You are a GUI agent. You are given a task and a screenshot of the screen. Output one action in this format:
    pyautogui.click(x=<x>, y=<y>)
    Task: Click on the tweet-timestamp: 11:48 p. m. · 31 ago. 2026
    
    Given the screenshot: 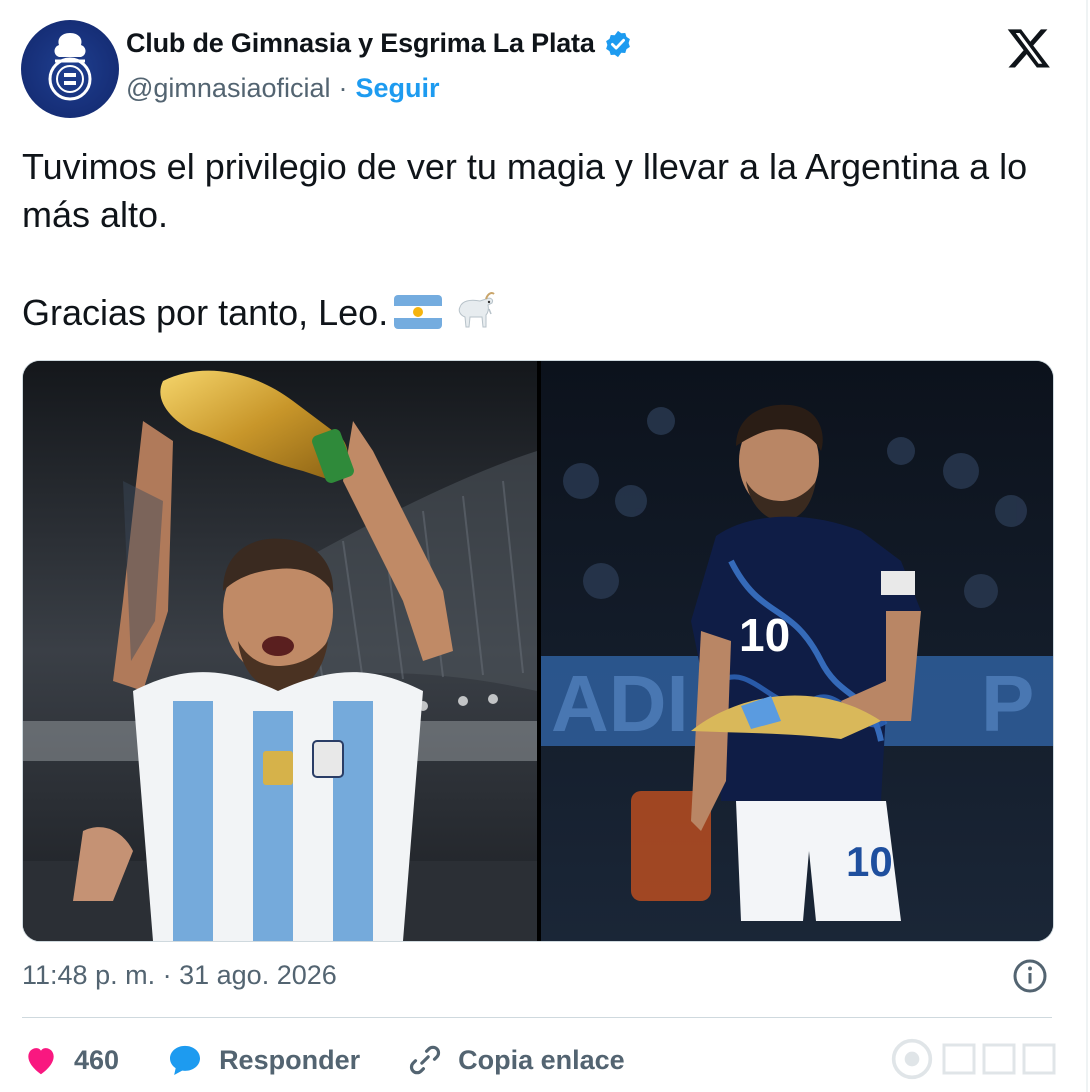 What is the action you would take?
    pyautogui.click(x=179, y=975)
    